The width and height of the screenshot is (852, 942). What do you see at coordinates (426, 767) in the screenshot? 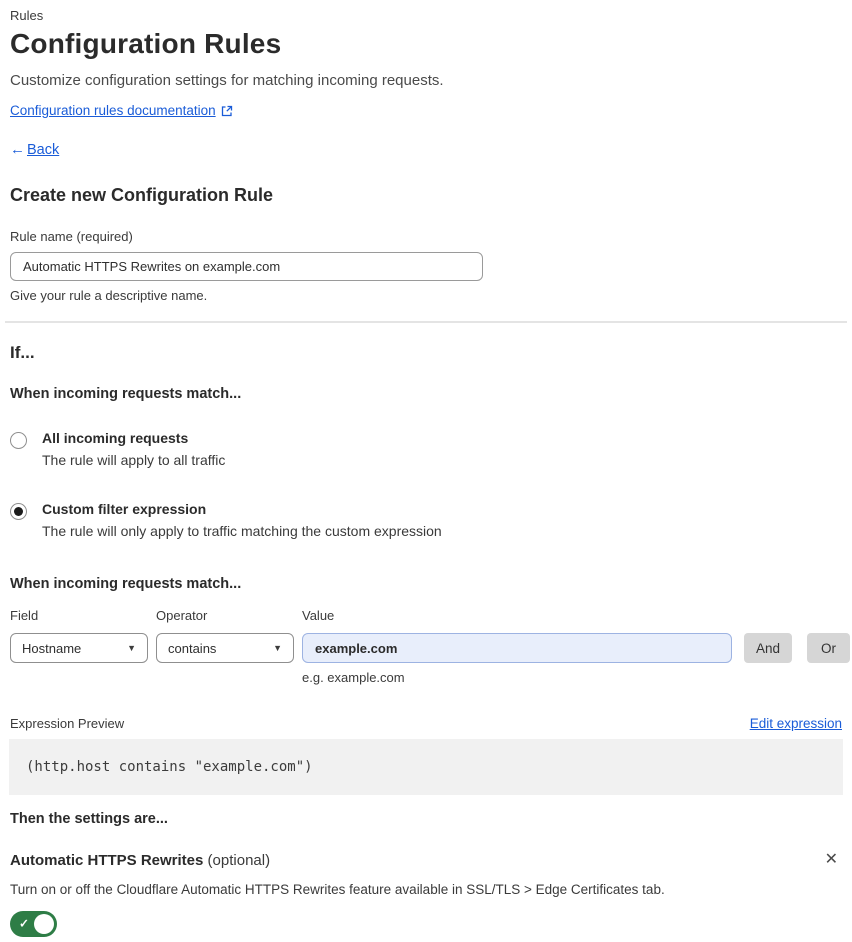
I see `expression-preview-code: (http.host contains "example.com")` at bounding box center [426, 767].